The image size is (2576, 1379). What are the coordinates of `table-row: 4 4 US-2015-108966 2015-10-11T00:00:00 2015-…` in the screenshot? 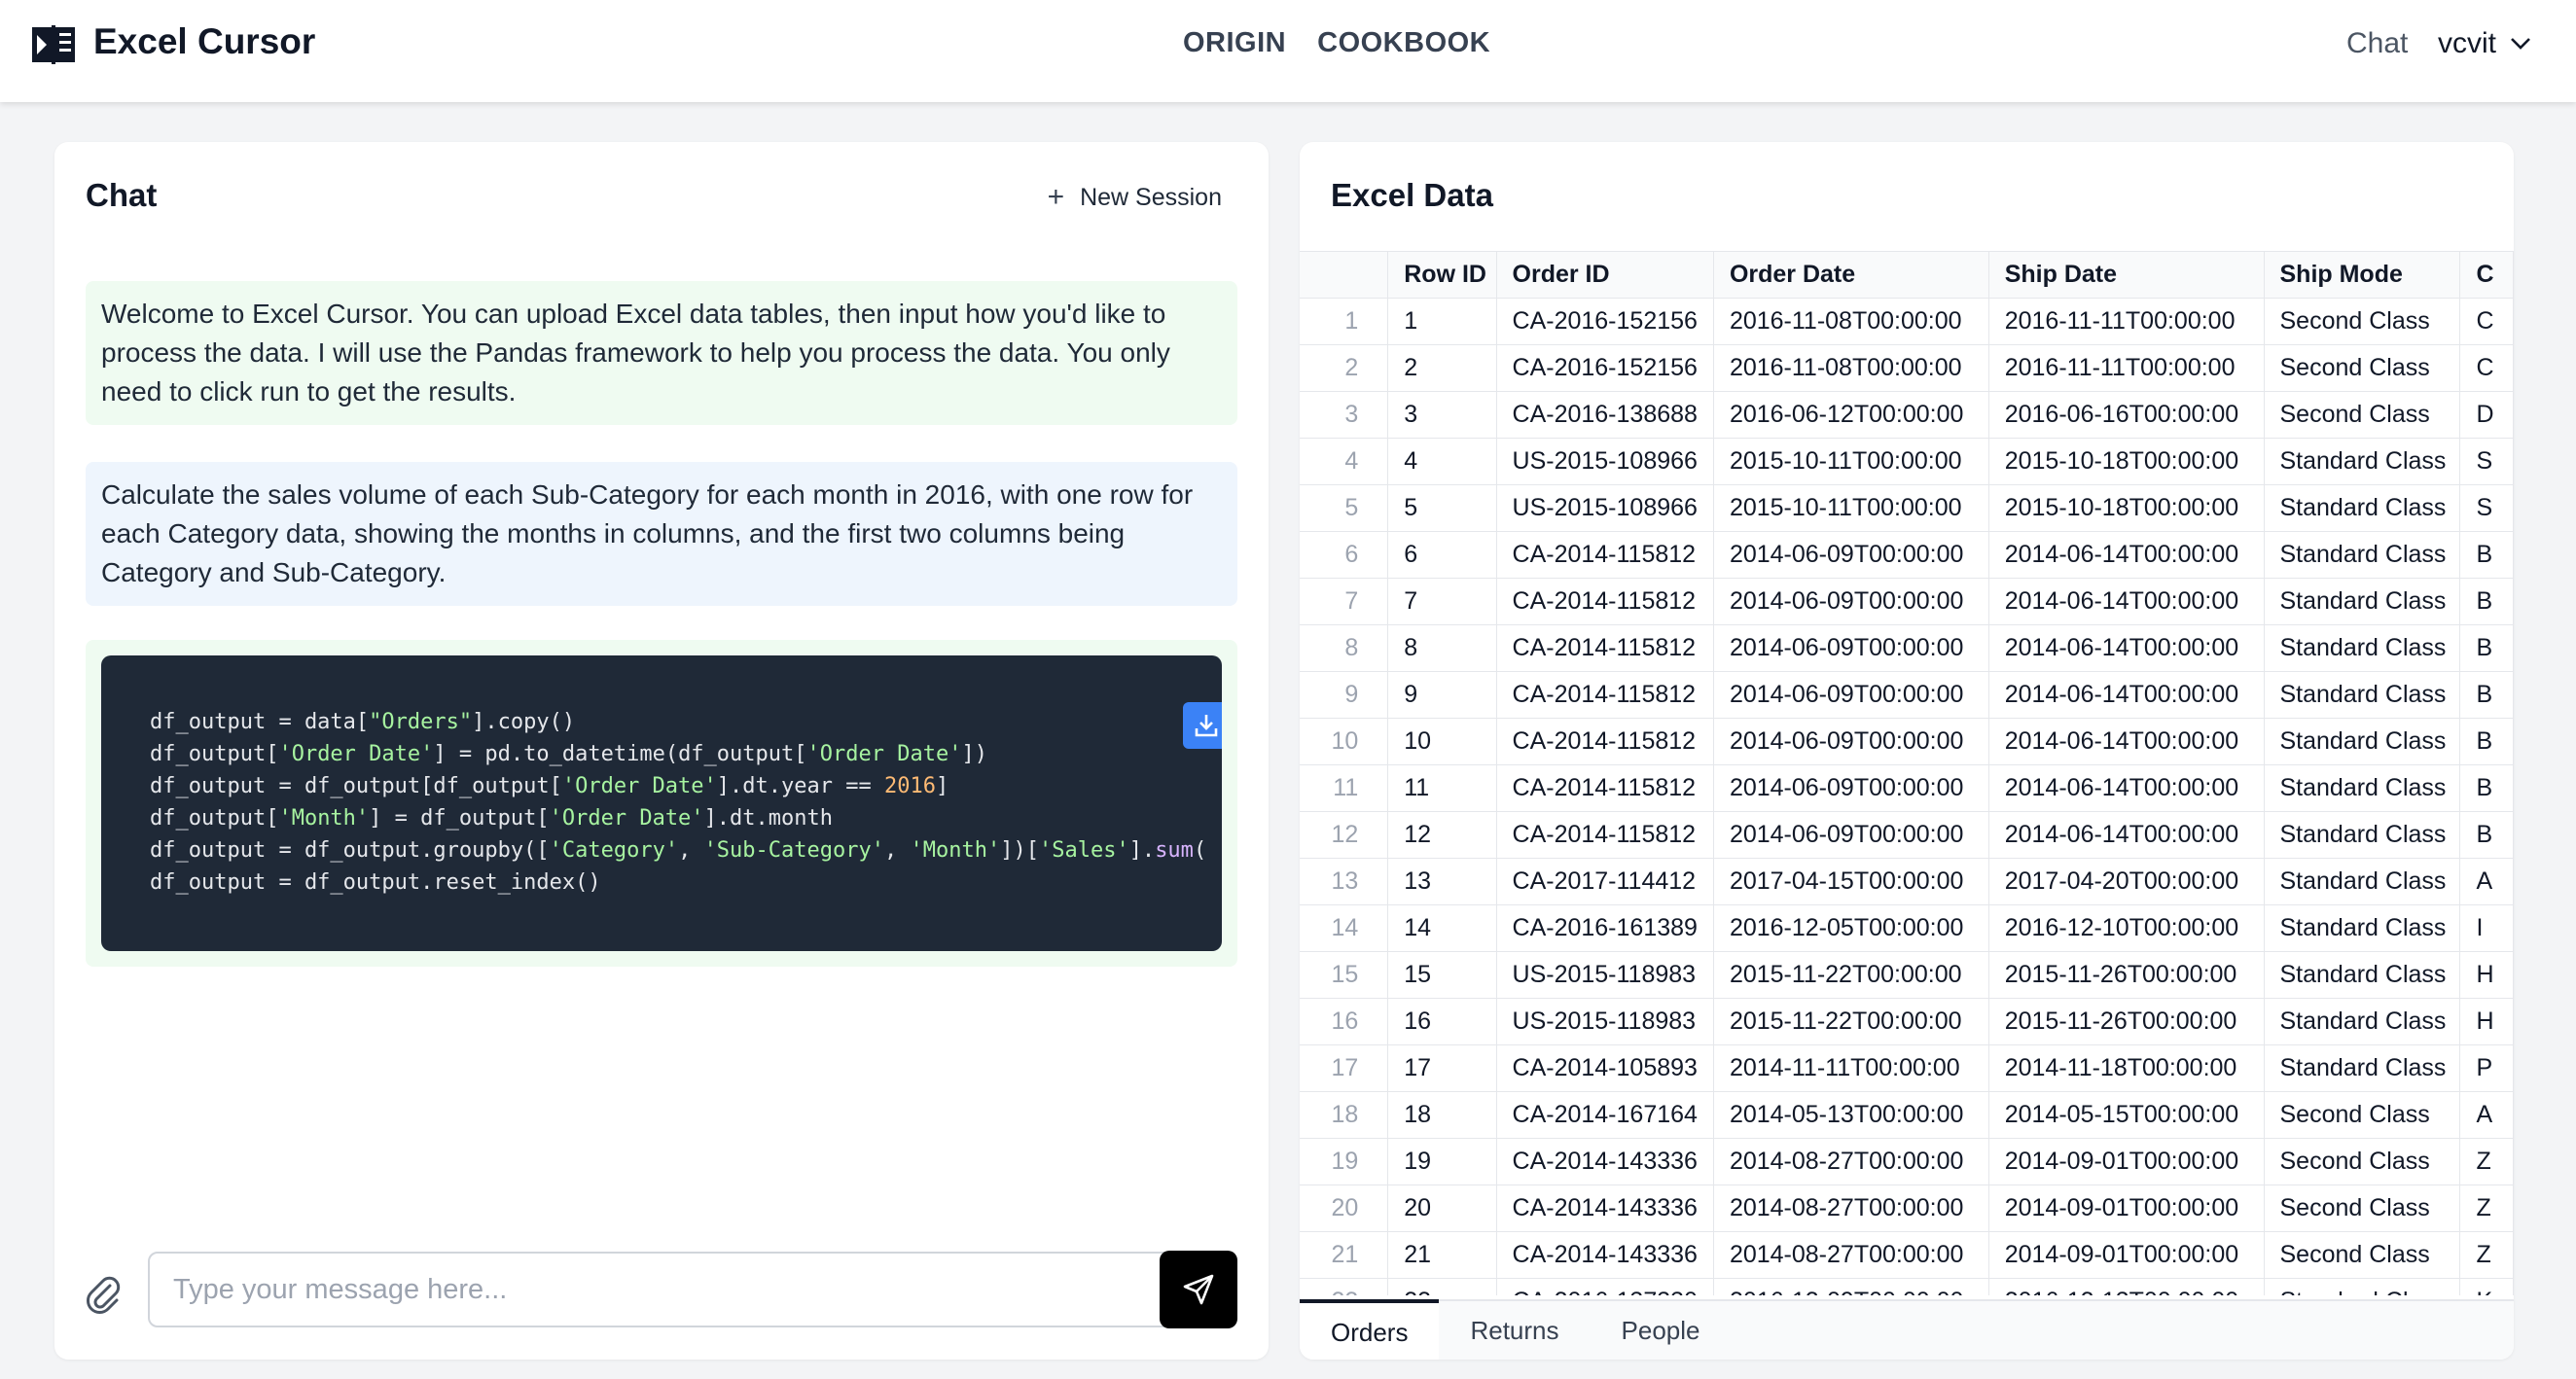 It's located at (1907, 461).